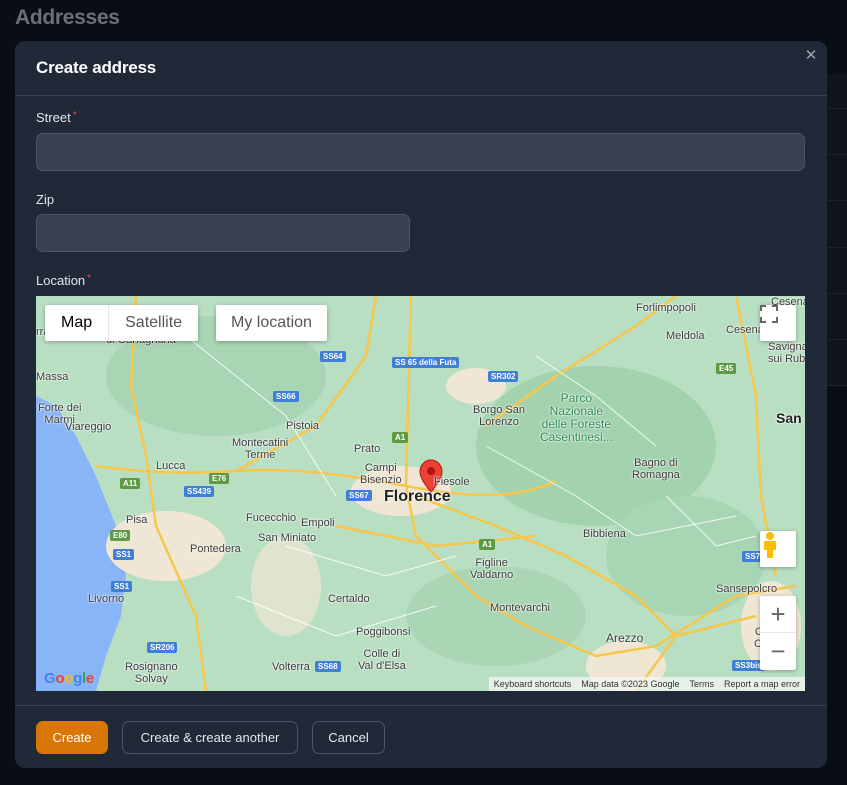 Image resolution: width=847 pixels, height=785 pixels. What do you see at coordinates (328, 666) in the screenshot?
I see `road-shield: SS68` at bounding box center [328, 666].